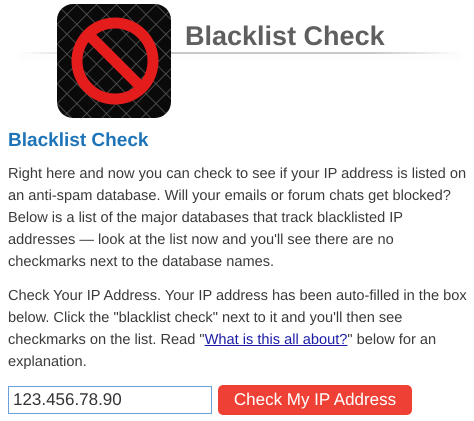 The image size is (474, 421). What do you see at coordinates (114, 61) in the screenshot?
I see `logo-icon` at bounding box center [114, 61].